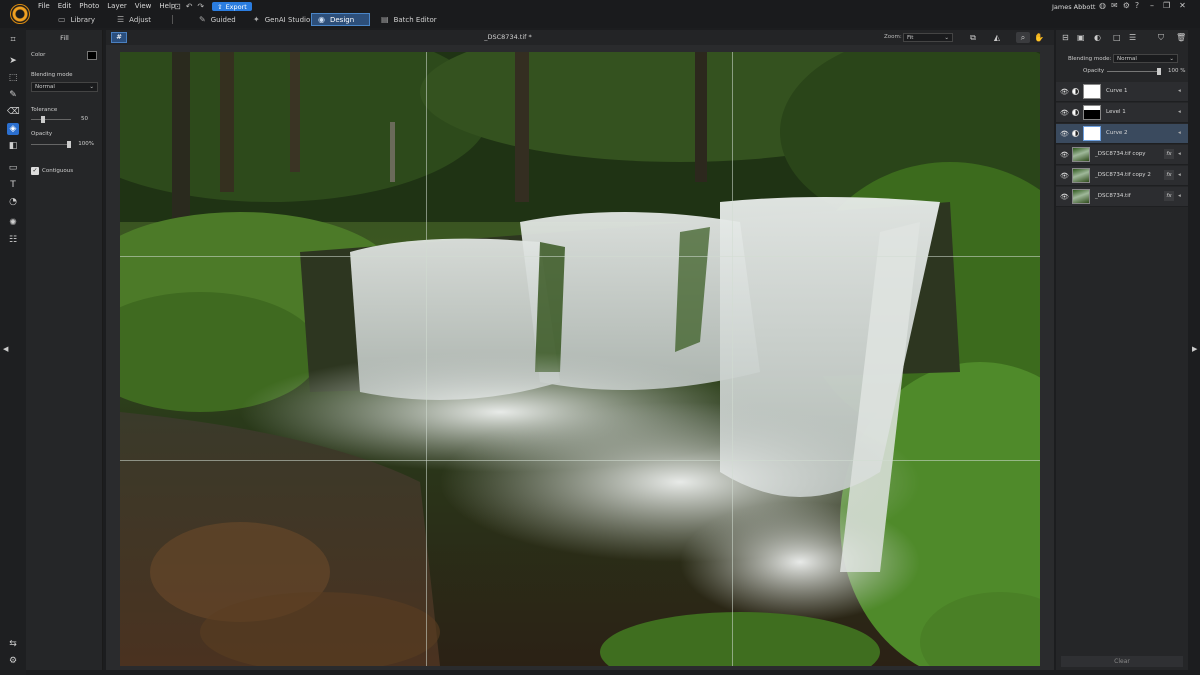 The image size is (1200, 675). I want to click on layer-menu-icon: ☰, so click(1132, 37).